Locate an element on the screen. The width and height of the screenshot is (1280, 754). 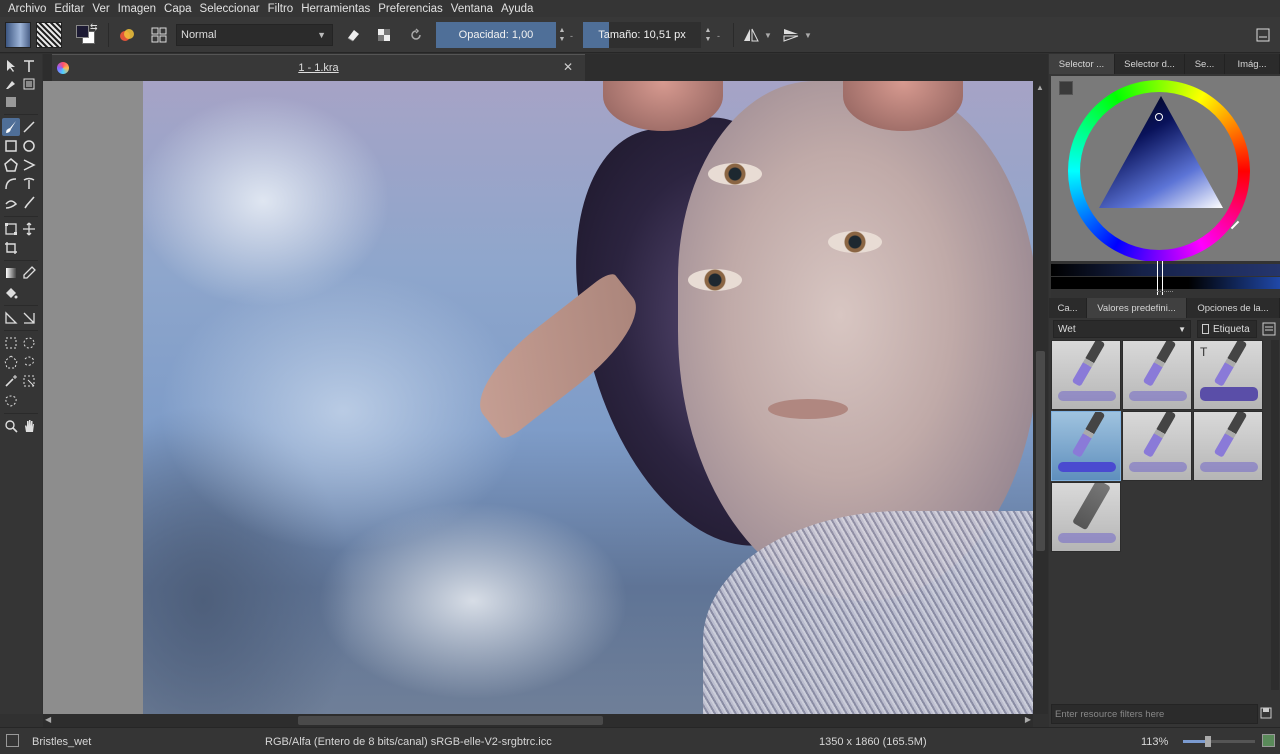
fg-bg-color-selector: ⇆ is located at coordinates (88, 35).